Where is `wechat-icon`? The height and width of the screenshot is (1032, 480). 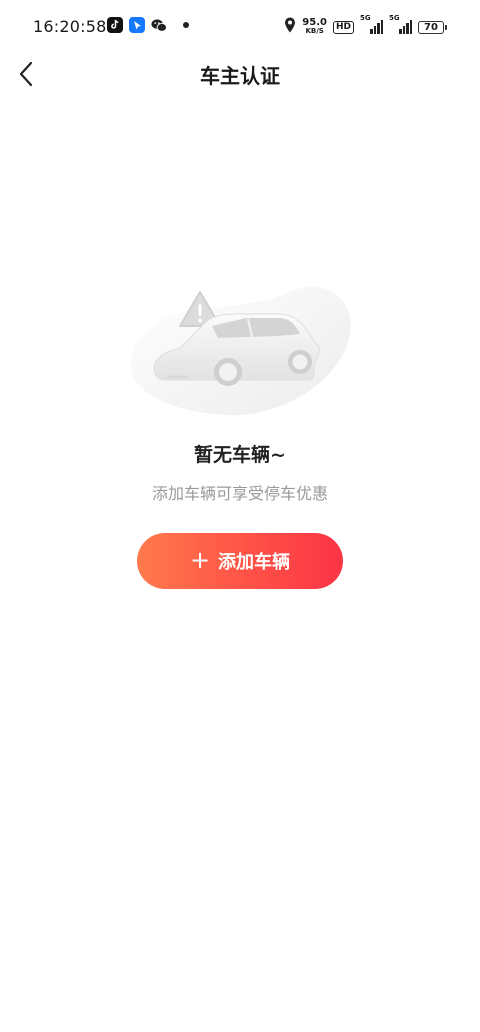 wechat-icon is located at coordinates (159, 25).